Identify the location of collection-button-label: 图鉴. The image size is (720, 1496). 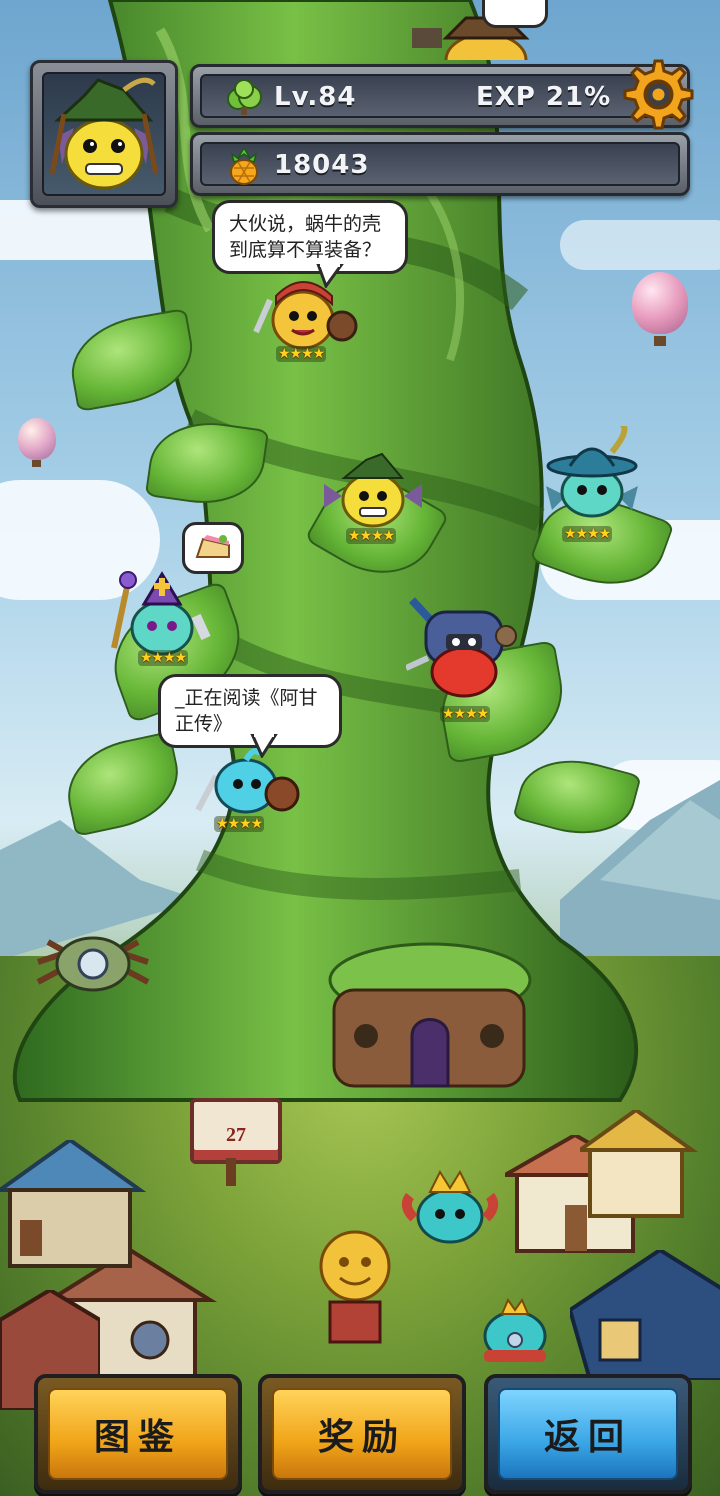
(138, 1434).